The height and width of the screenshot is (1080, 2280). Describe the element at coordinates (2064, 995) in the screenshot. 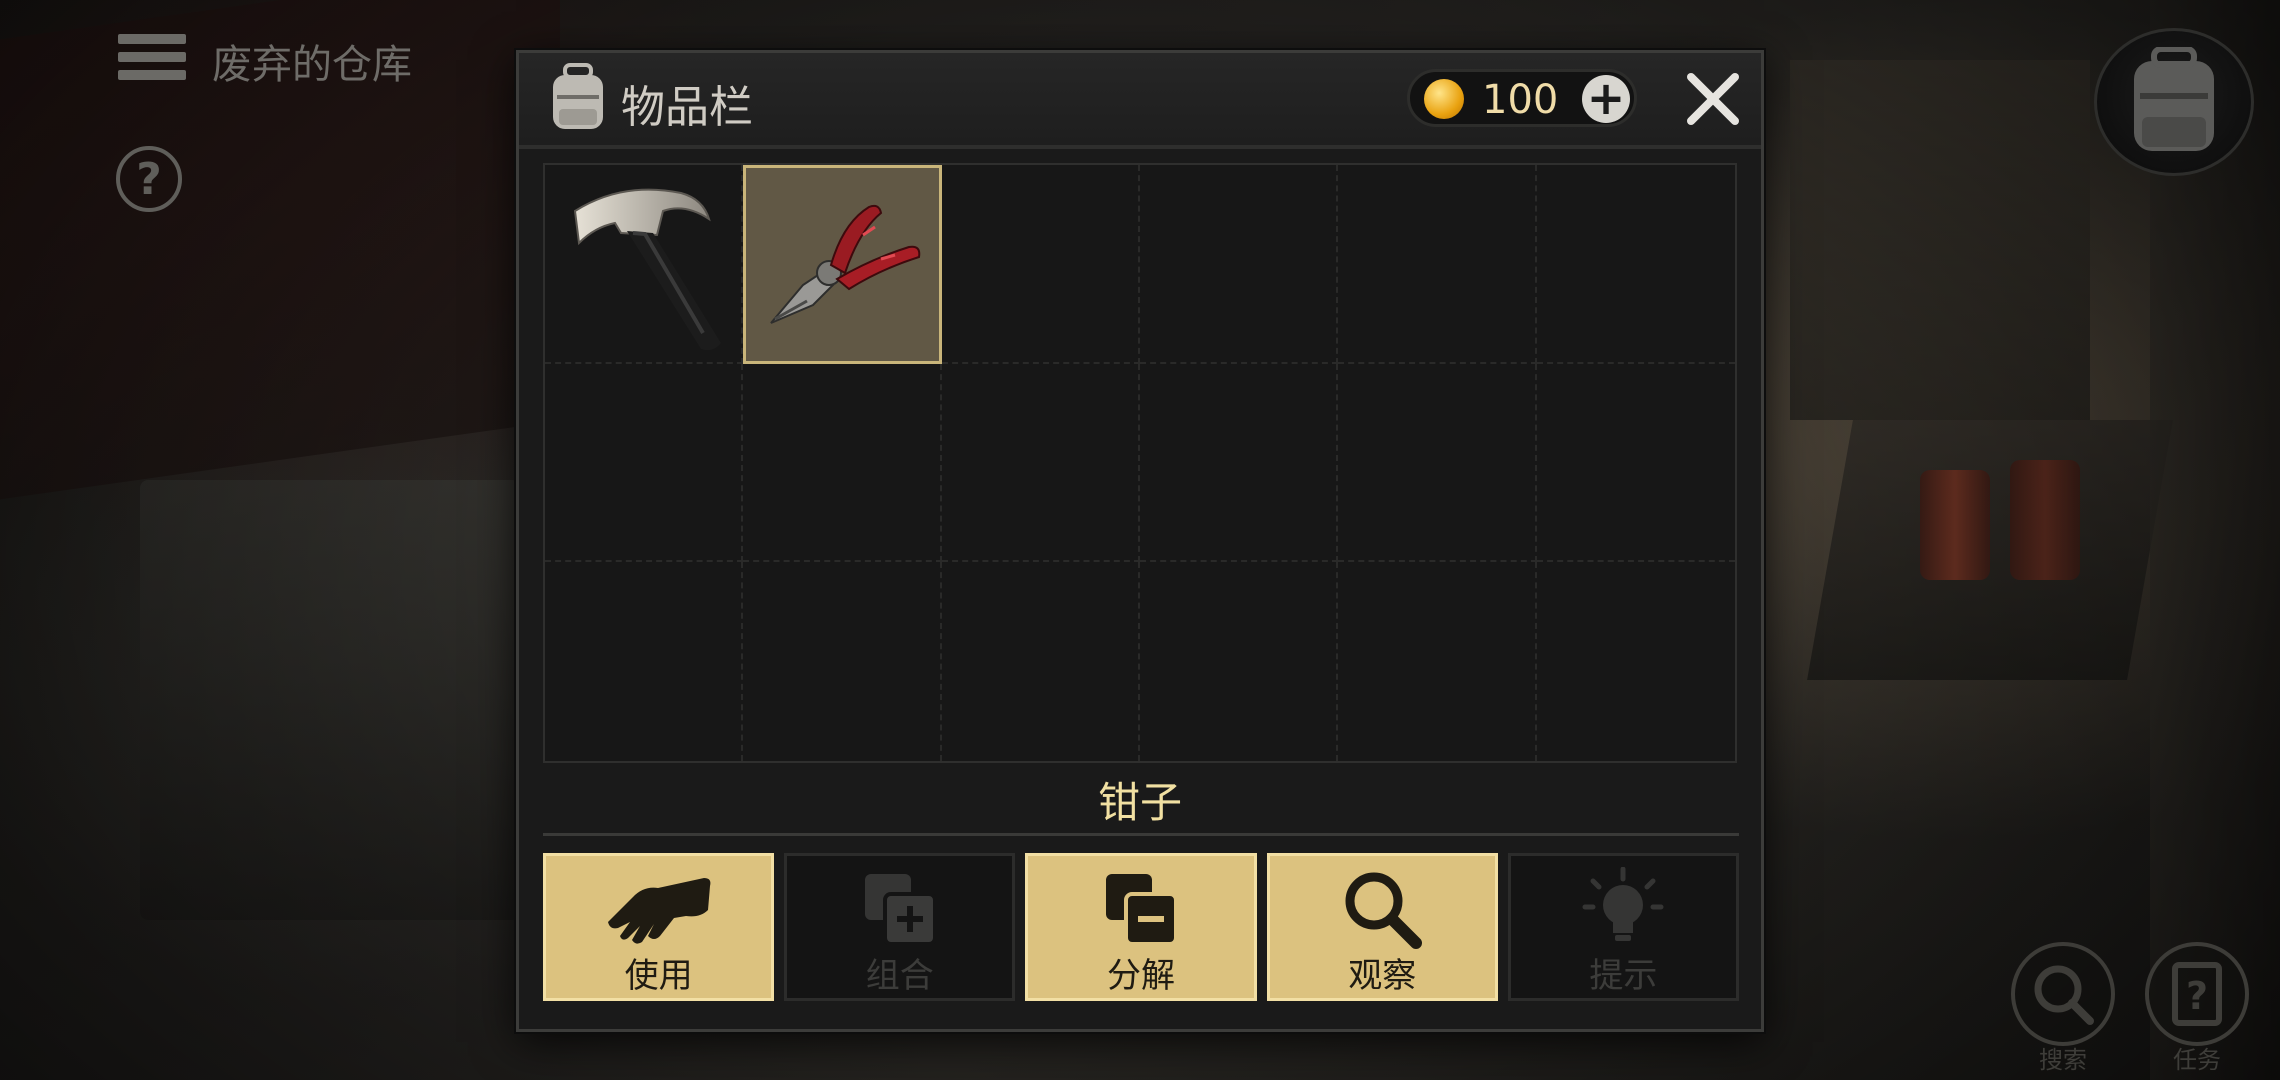

I see `search-icon` at that location.